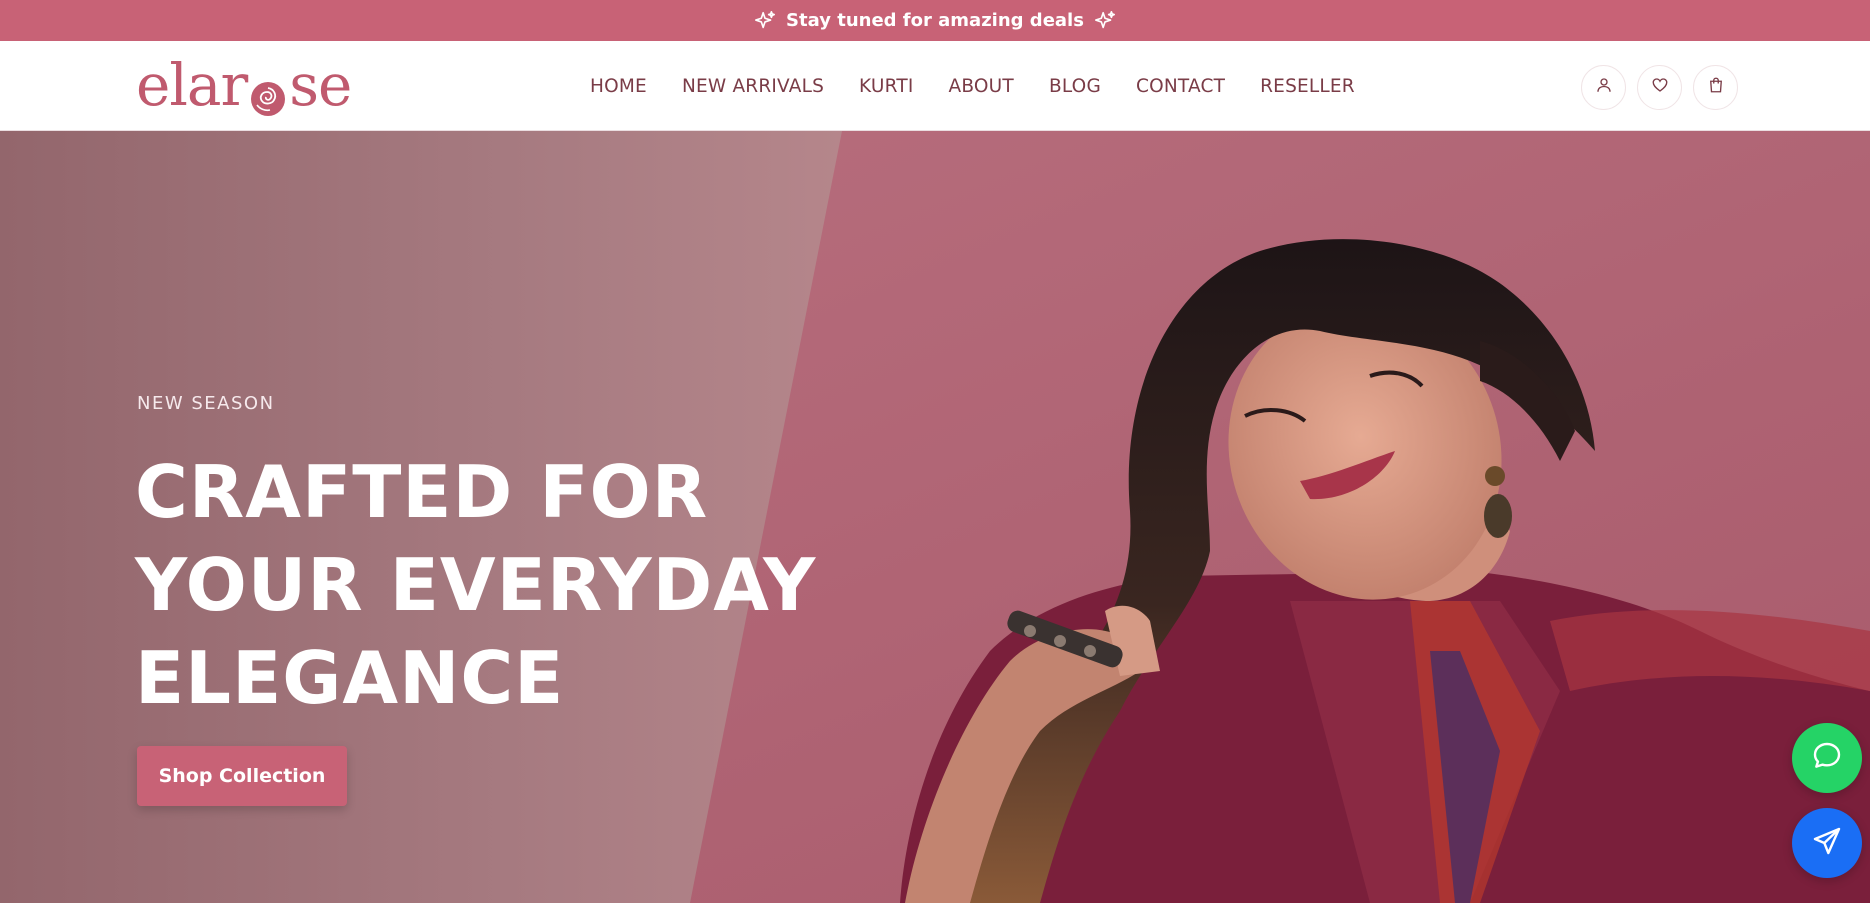 The image size is (1870, 903). I want to click on hero-title-line: CRAFTED FOR, so click(422, 492).